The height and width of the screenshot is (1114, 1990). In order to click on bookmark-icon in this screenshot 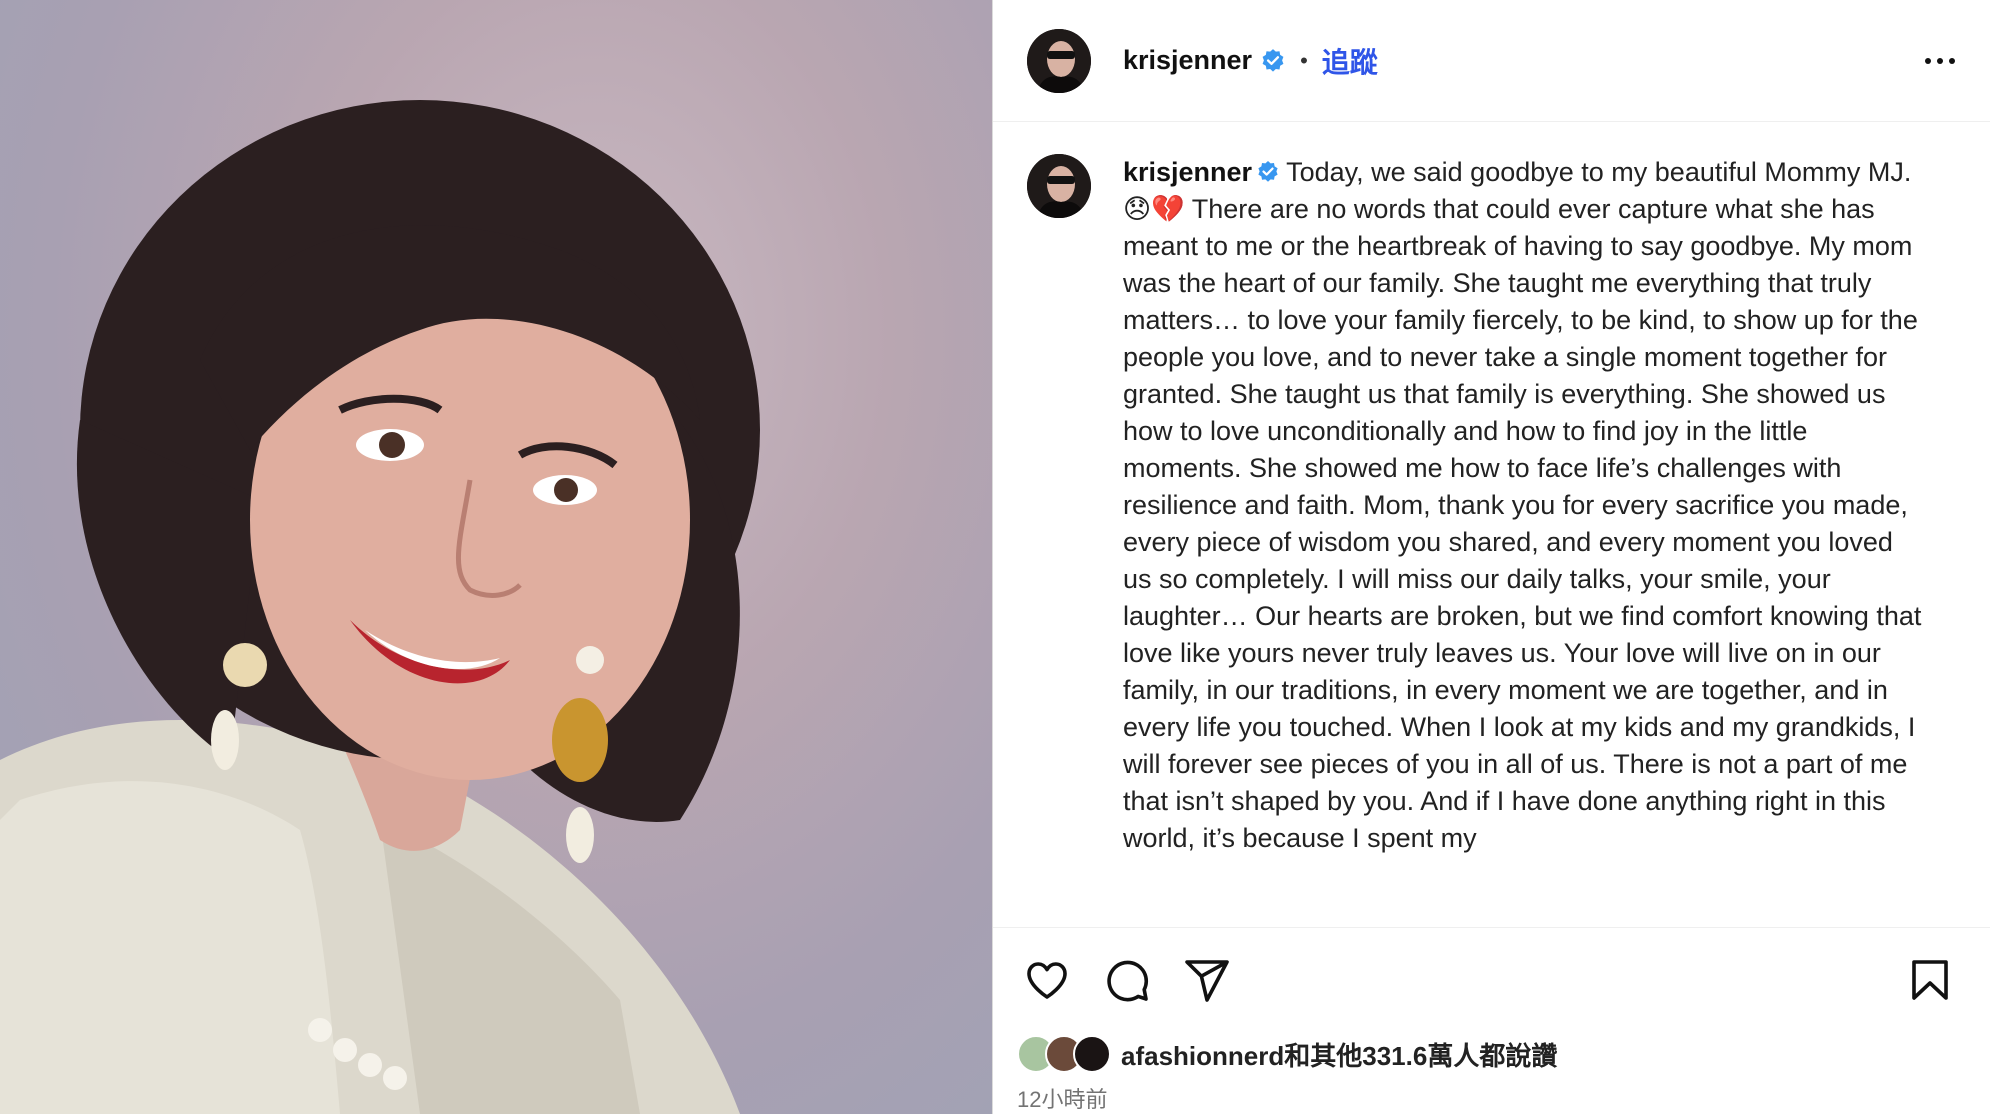, I will do `click(1930, 980)`.